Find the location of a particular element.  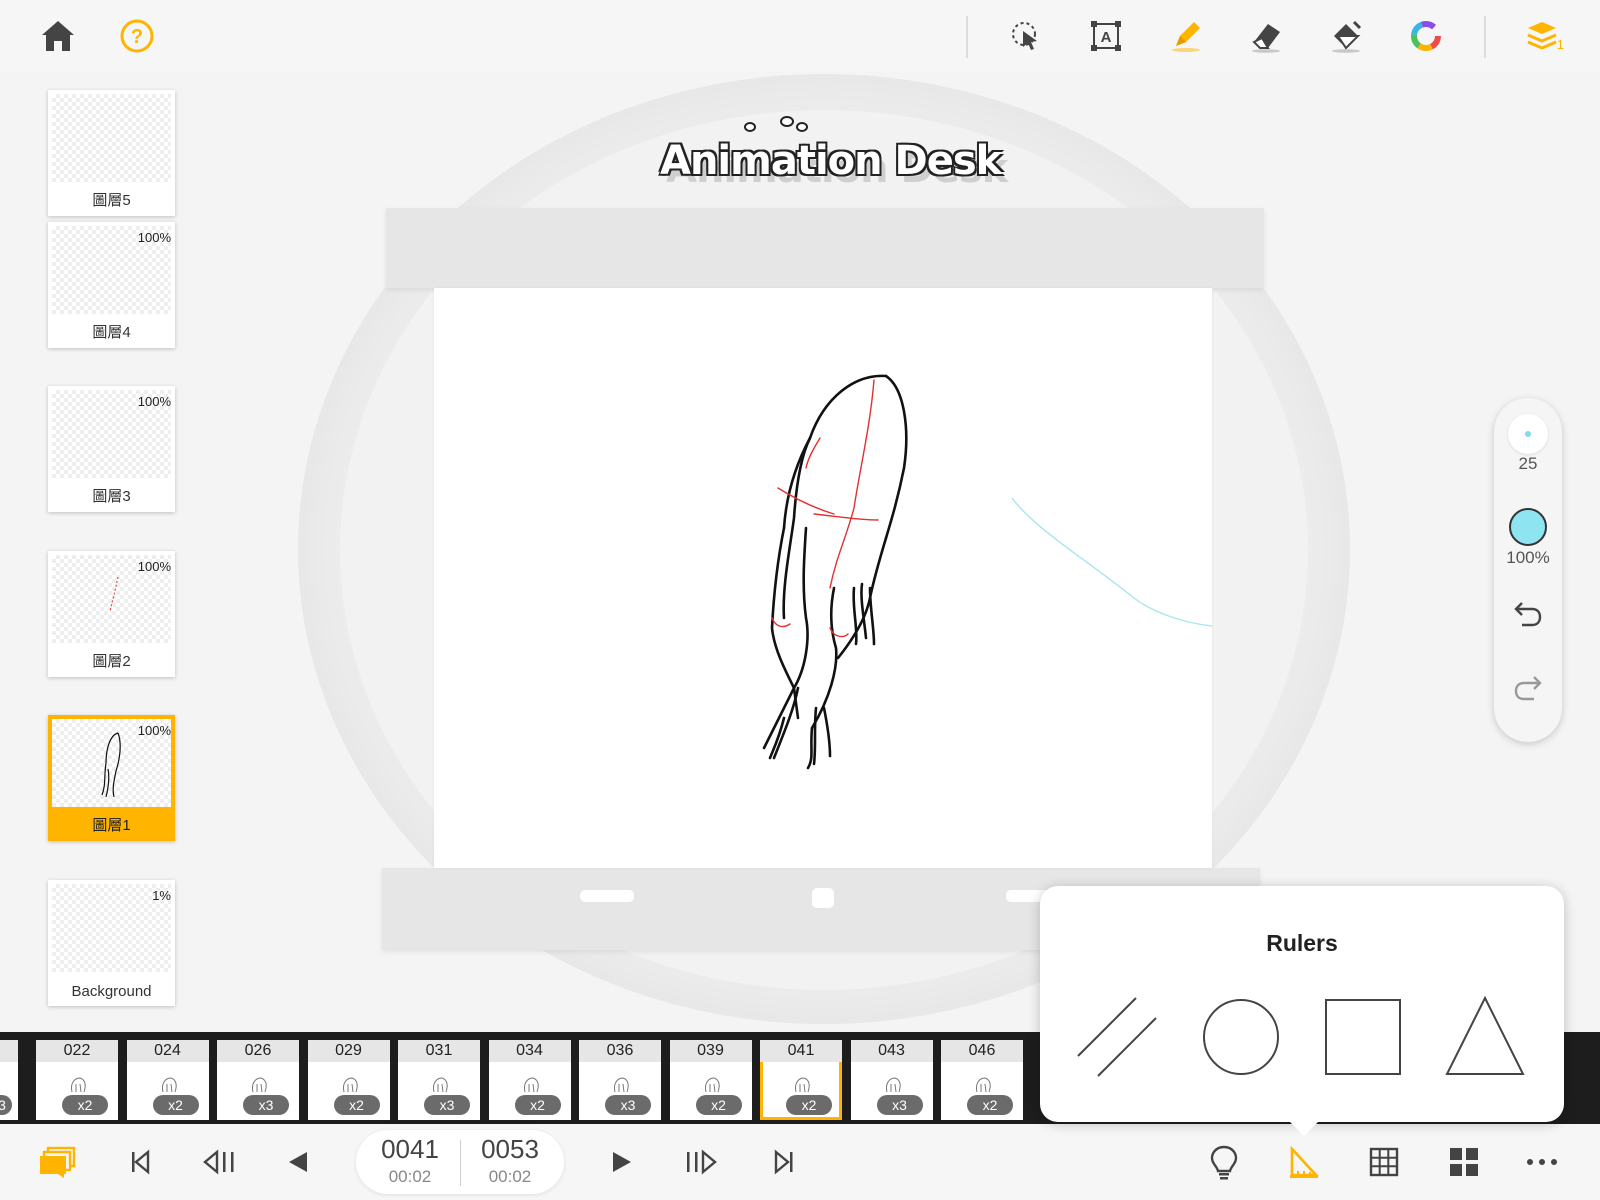

parallel-lines-ruler-icon is located at coordinates (1117, 1037).